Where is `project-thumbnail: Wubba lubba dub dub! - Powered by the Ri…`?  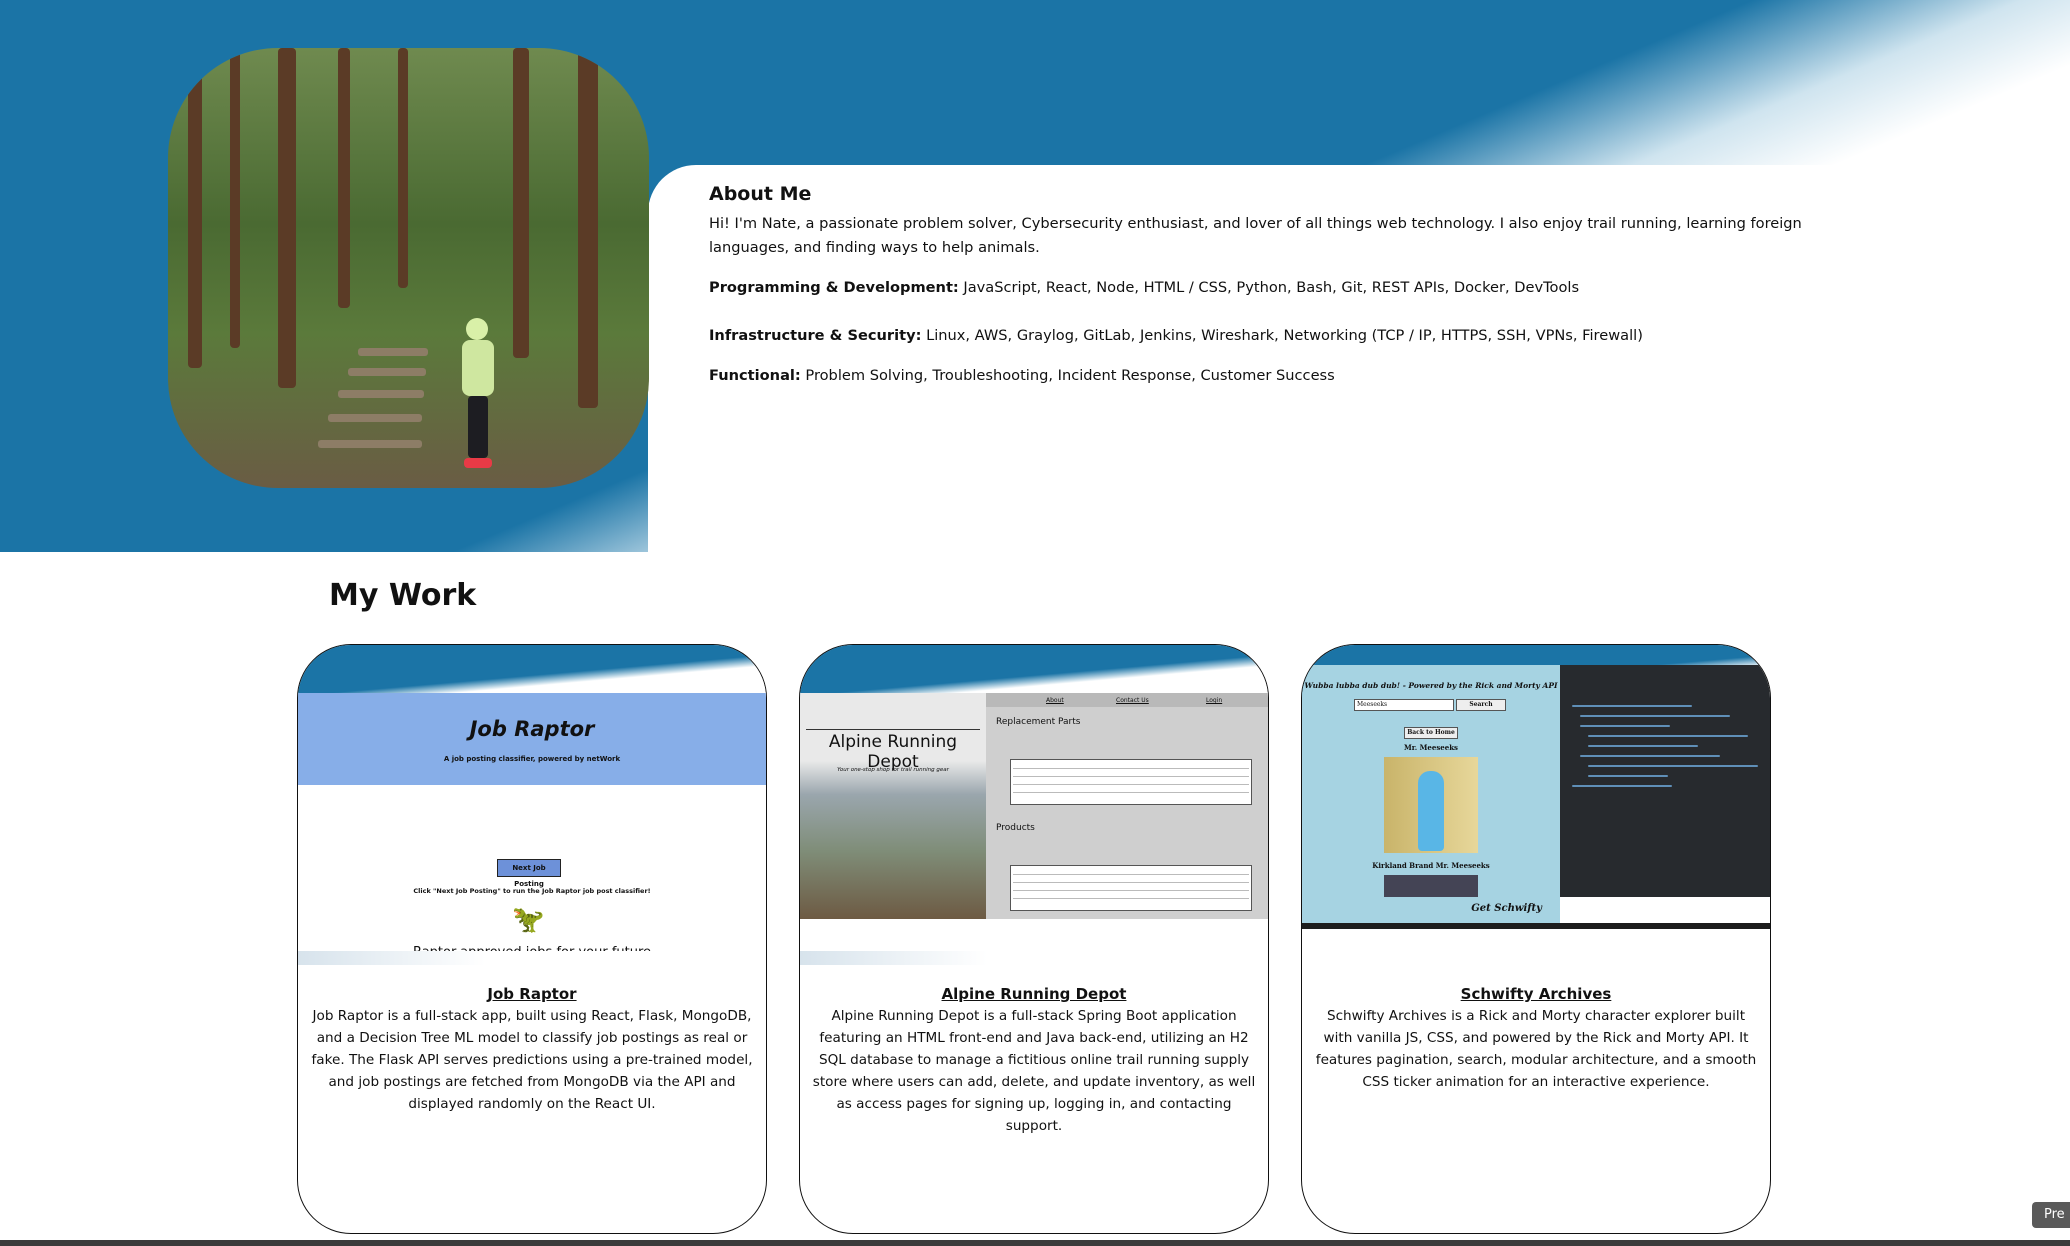 project-thumbnail: Wubba lubba dub dub! - Powered by the Ri… is located at coordinates (1536, 806).